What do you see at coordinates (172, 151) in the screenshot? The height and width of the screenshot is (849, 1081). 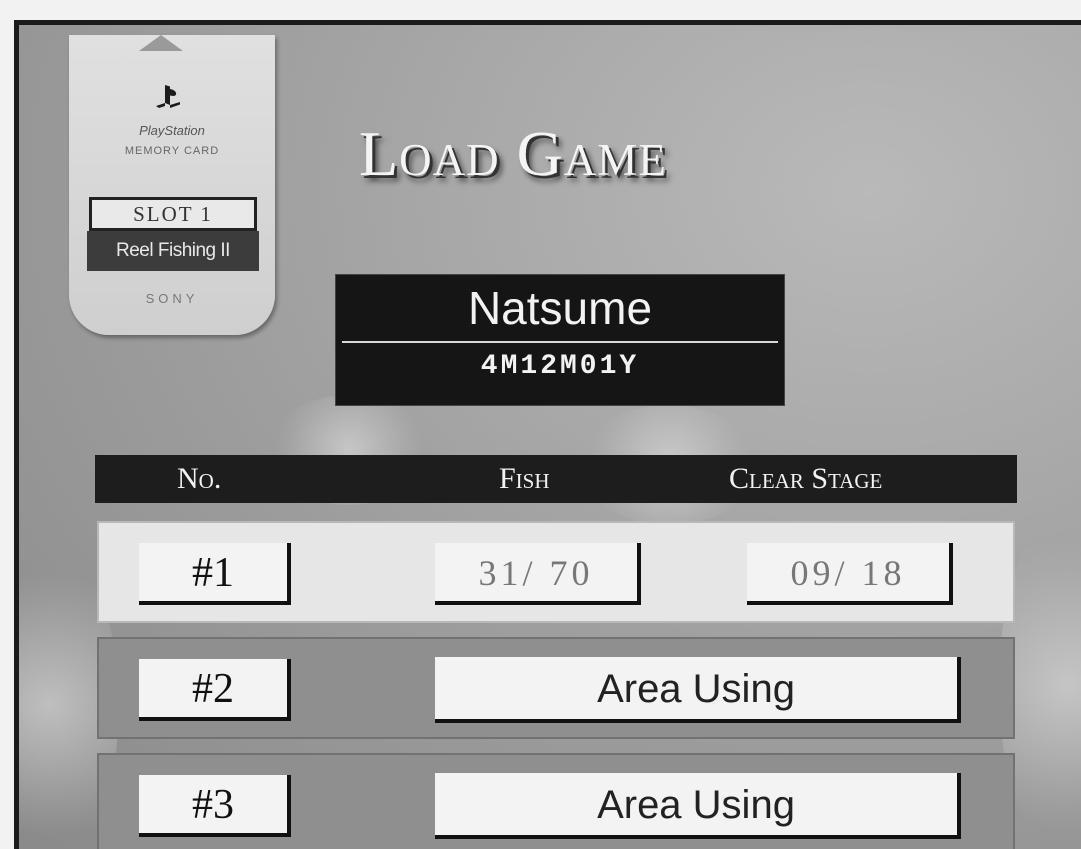 I see `card-model: MEMORY CARD` at bounding box center [172, 151].